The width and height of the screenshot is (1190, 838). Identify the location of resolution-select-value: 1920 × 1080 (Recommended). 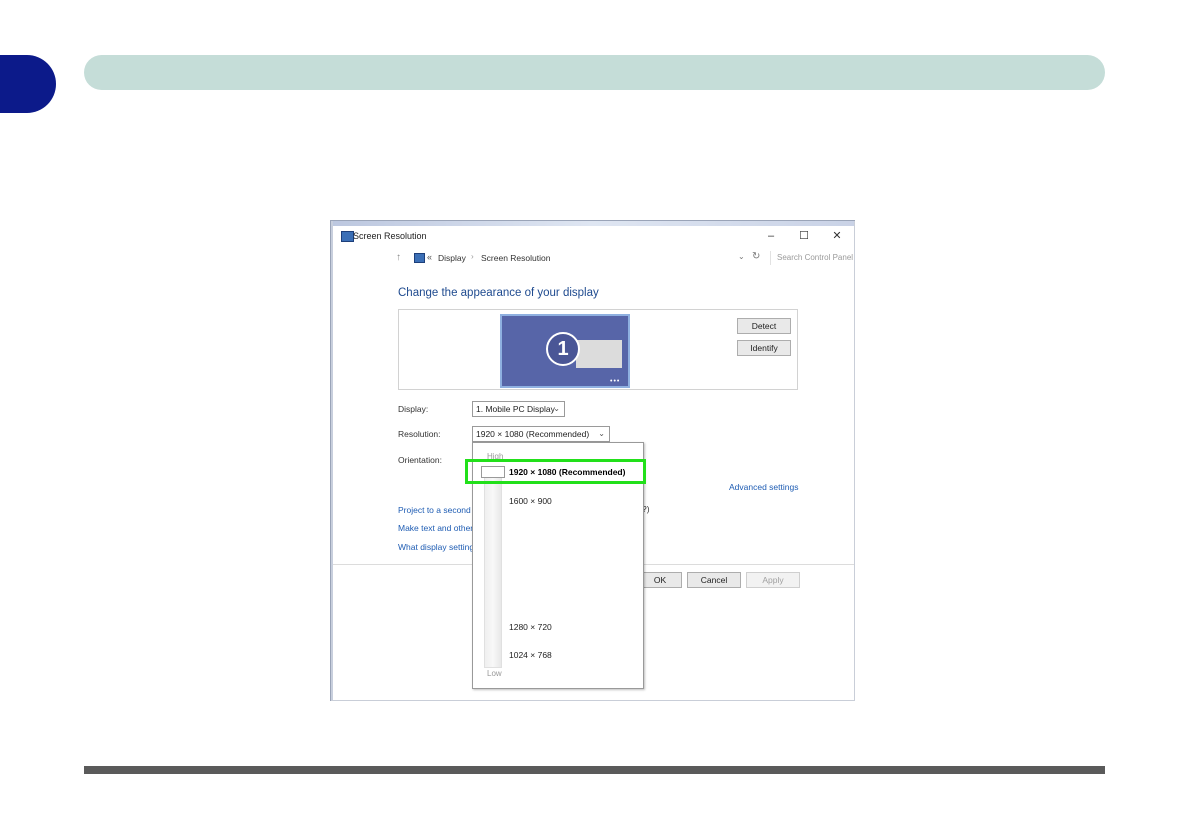
(533, 434).